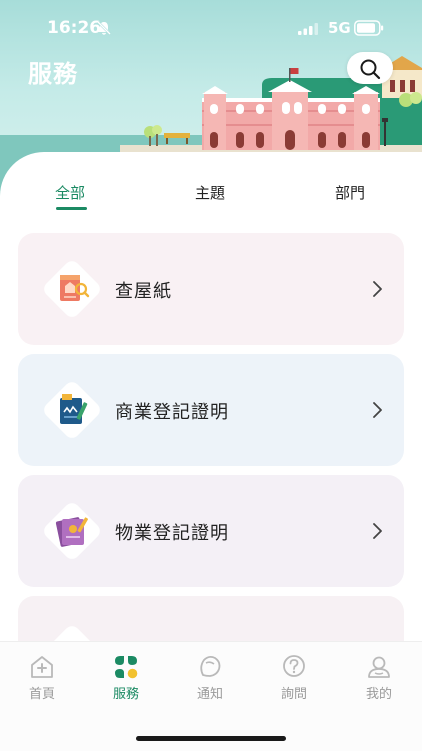 The width and height of the screenshot is (422, 751). I want to click on battery-icon, so click(369, 28).